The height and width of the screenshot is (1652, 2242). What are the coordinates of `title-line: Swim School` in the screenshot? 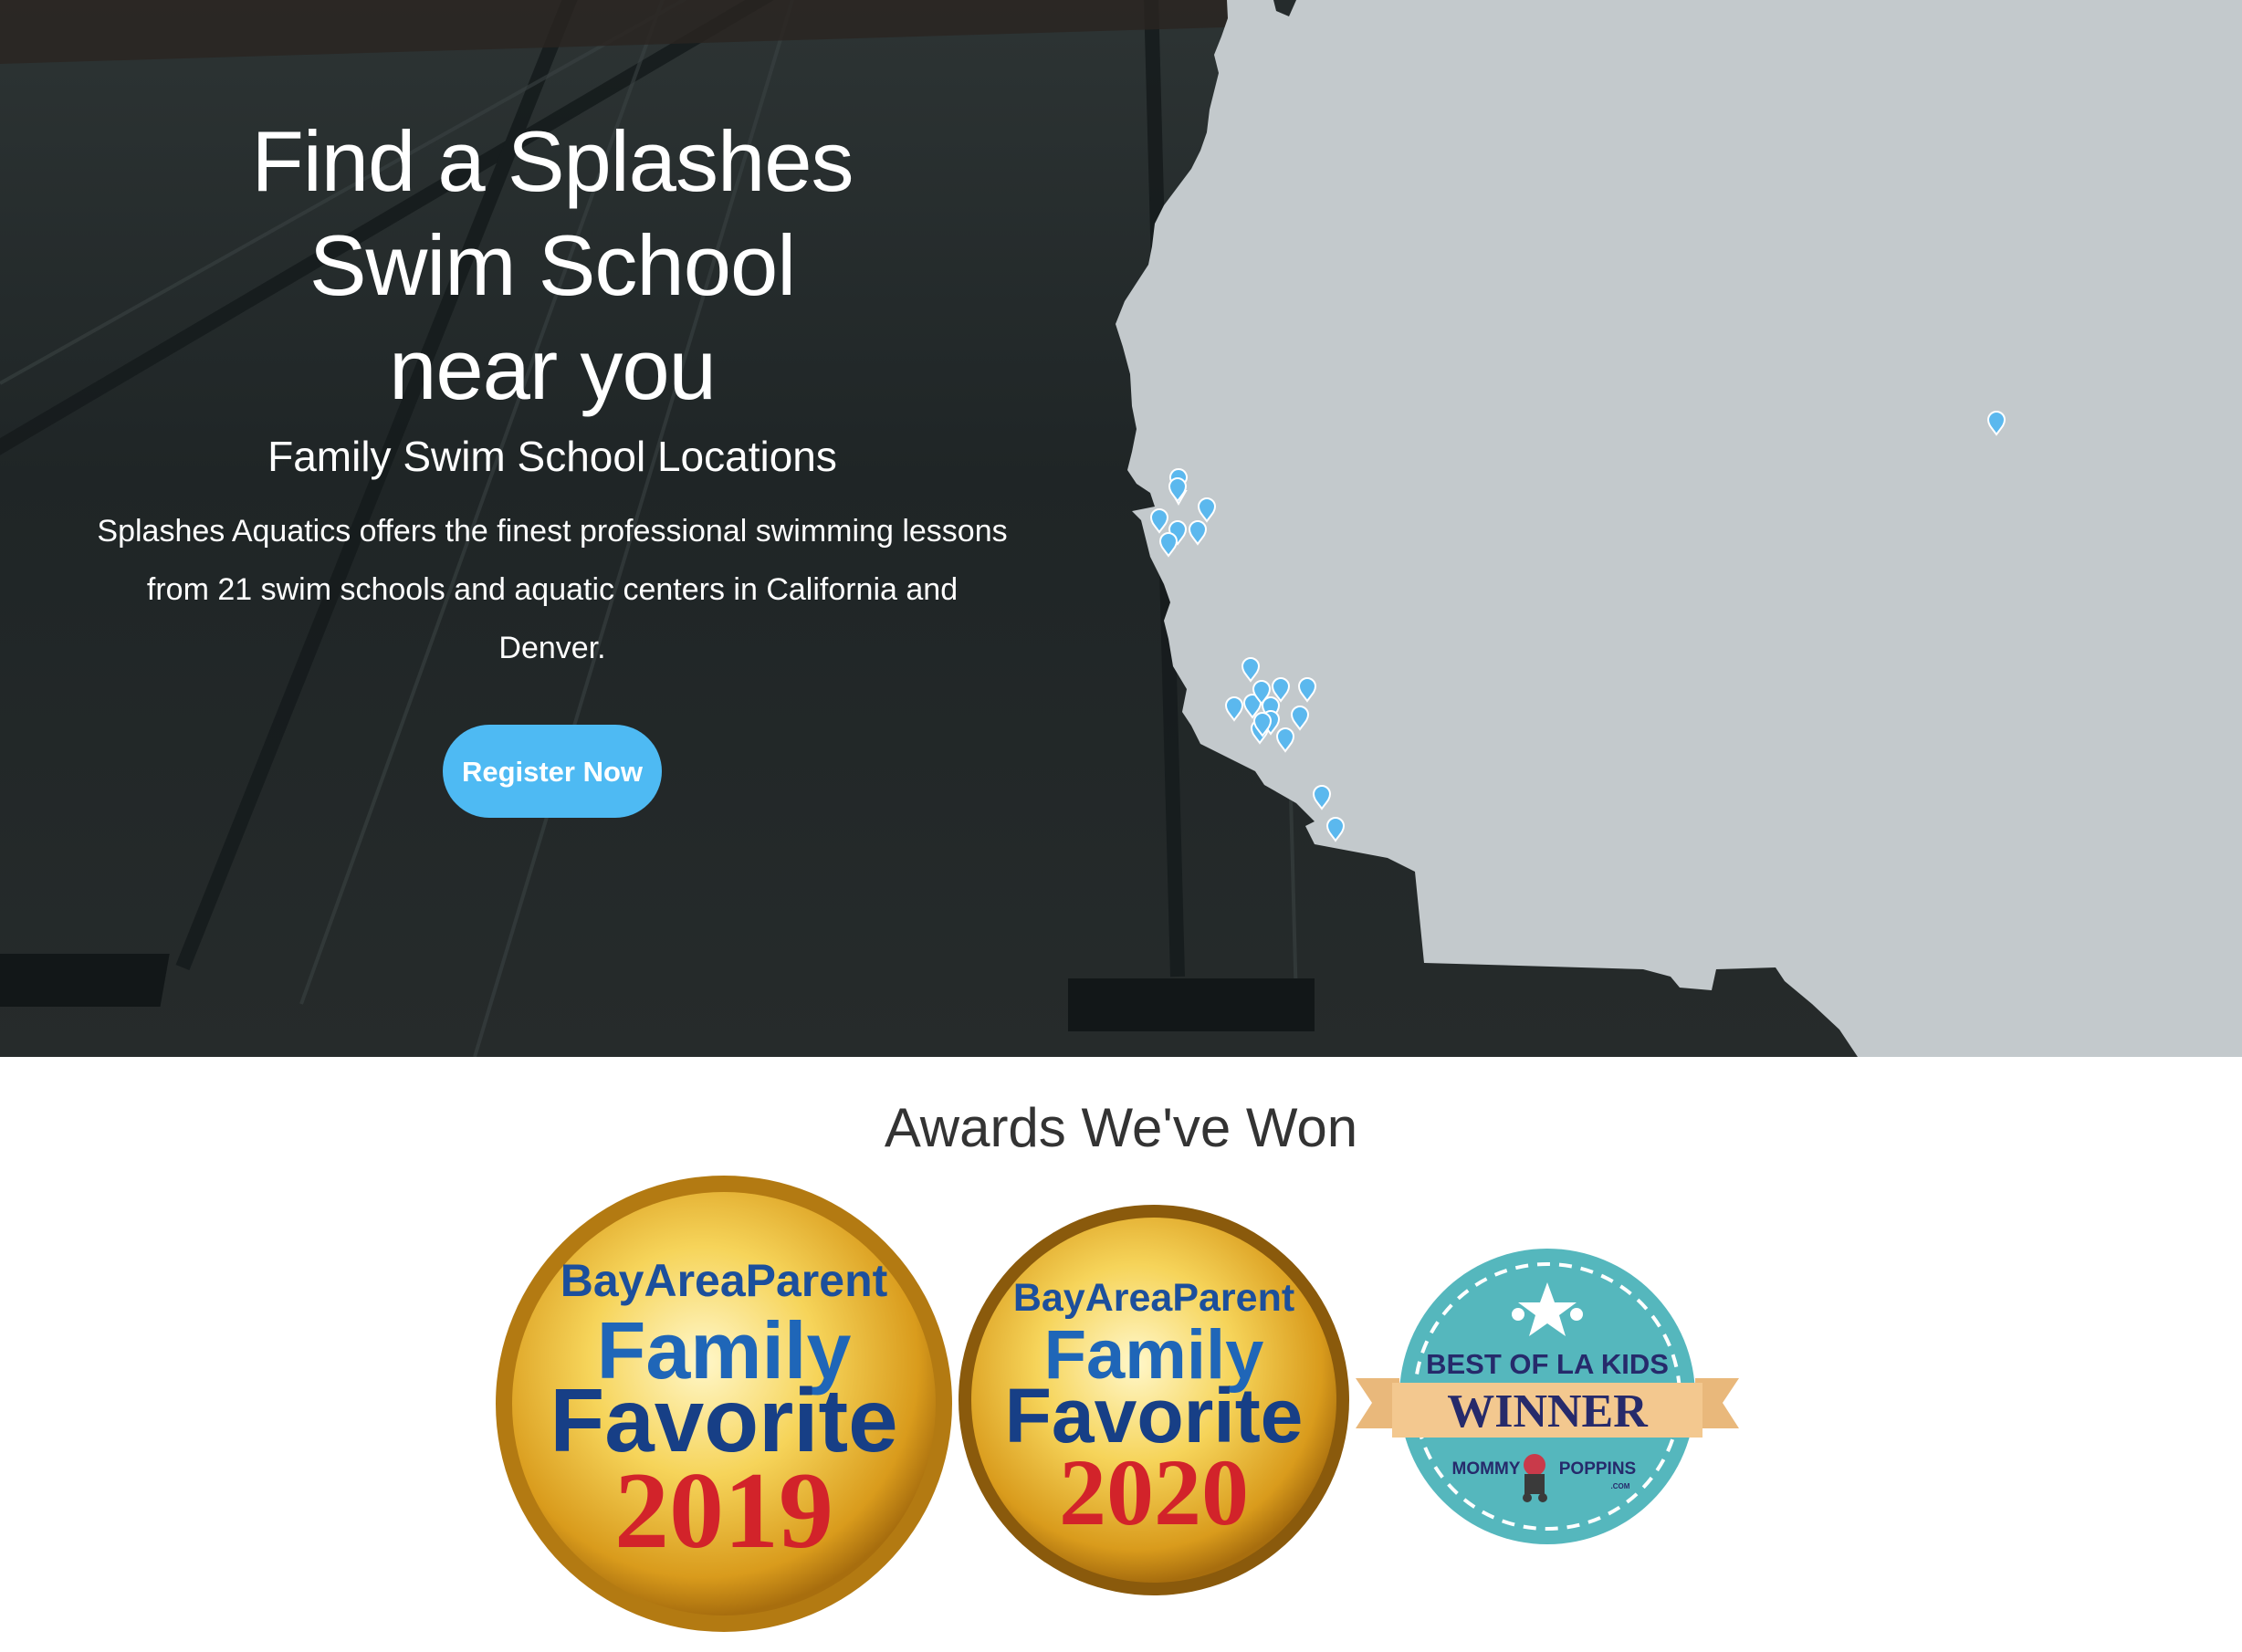 It's located at (552, 265).